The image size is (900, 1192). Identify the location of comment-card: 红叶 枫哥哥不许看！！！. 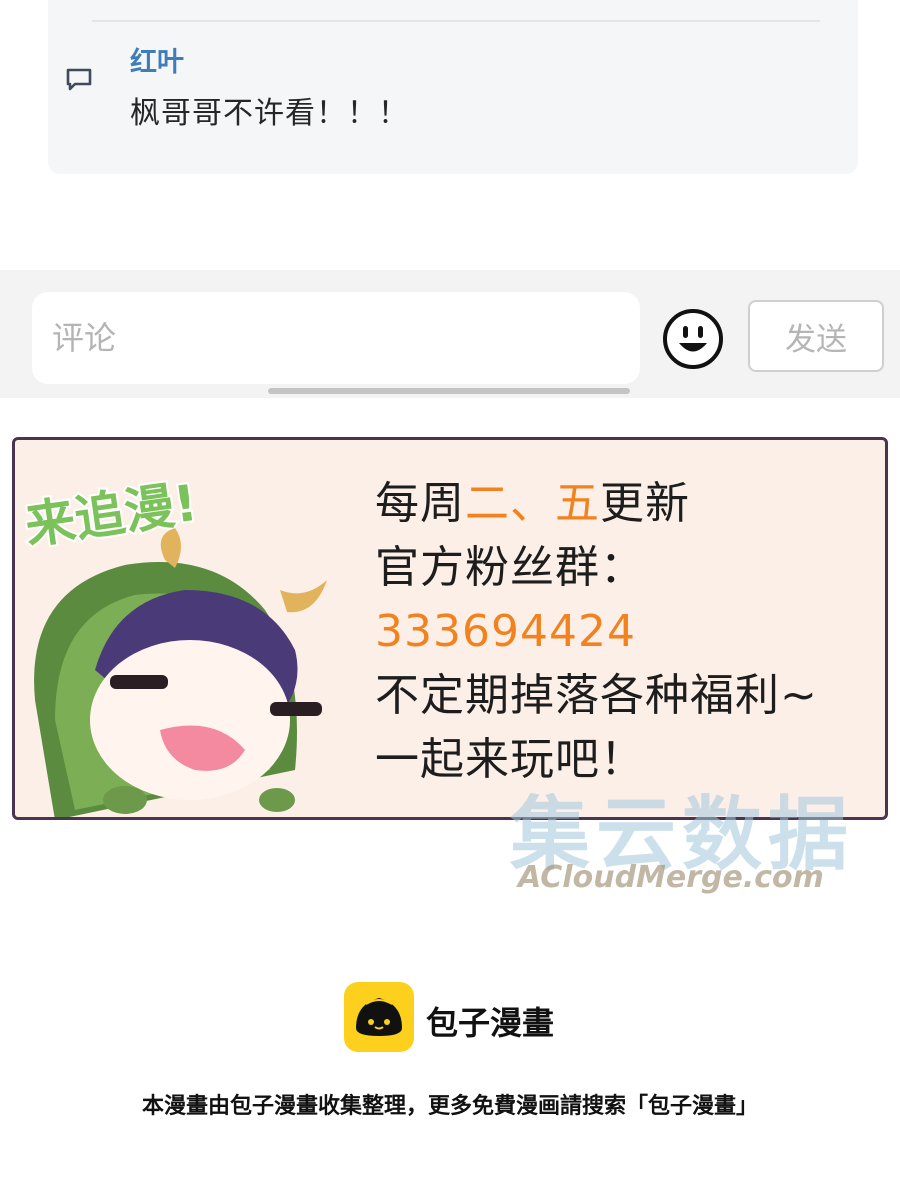
(453, 87).